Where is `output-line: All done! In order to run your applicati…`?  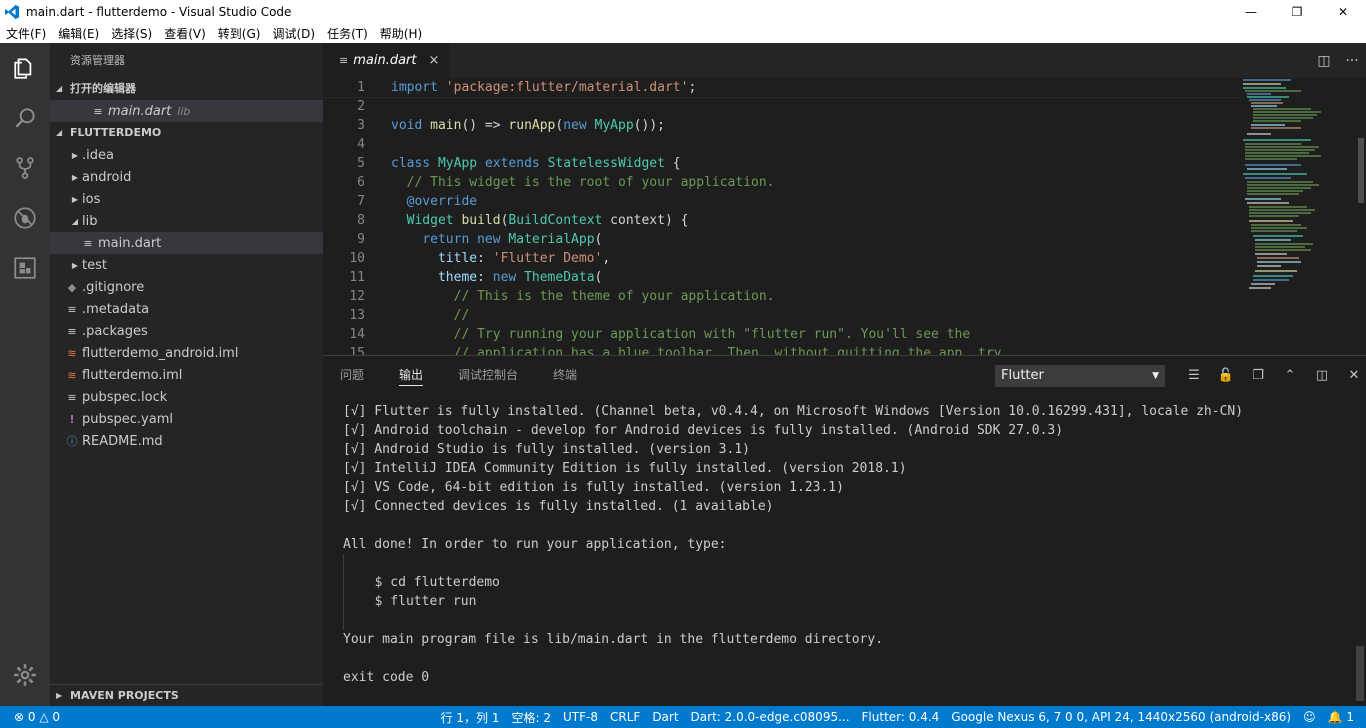 output-line: All done! In order to run your applicati… is located at coordinates (535, 544).